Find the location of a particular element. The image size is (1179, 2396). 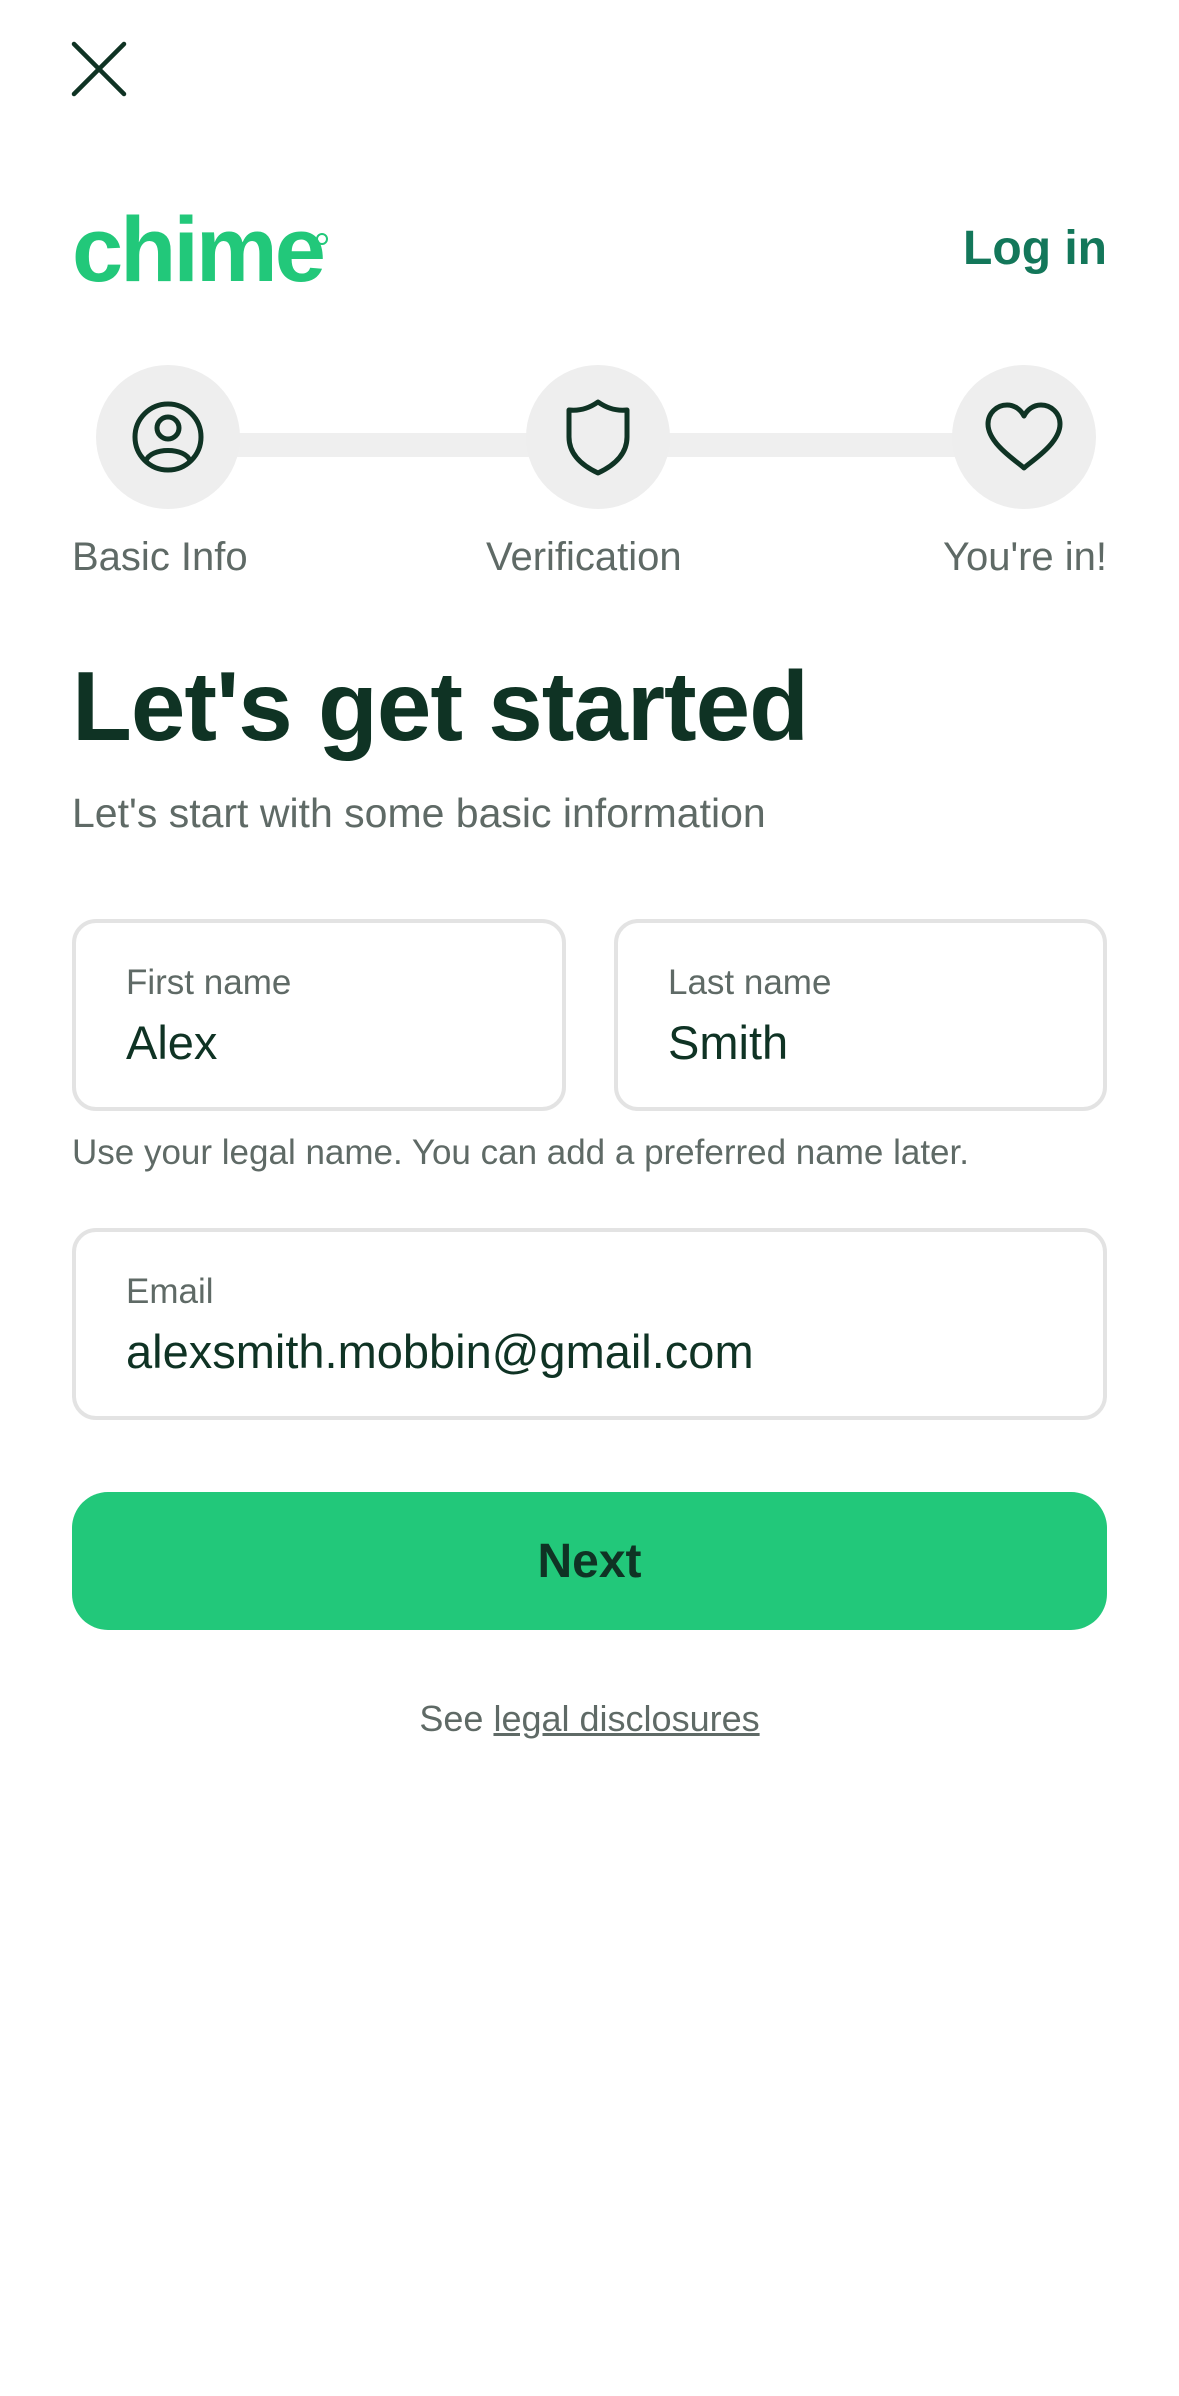

shield-icon is located at coordinates (598, 437).